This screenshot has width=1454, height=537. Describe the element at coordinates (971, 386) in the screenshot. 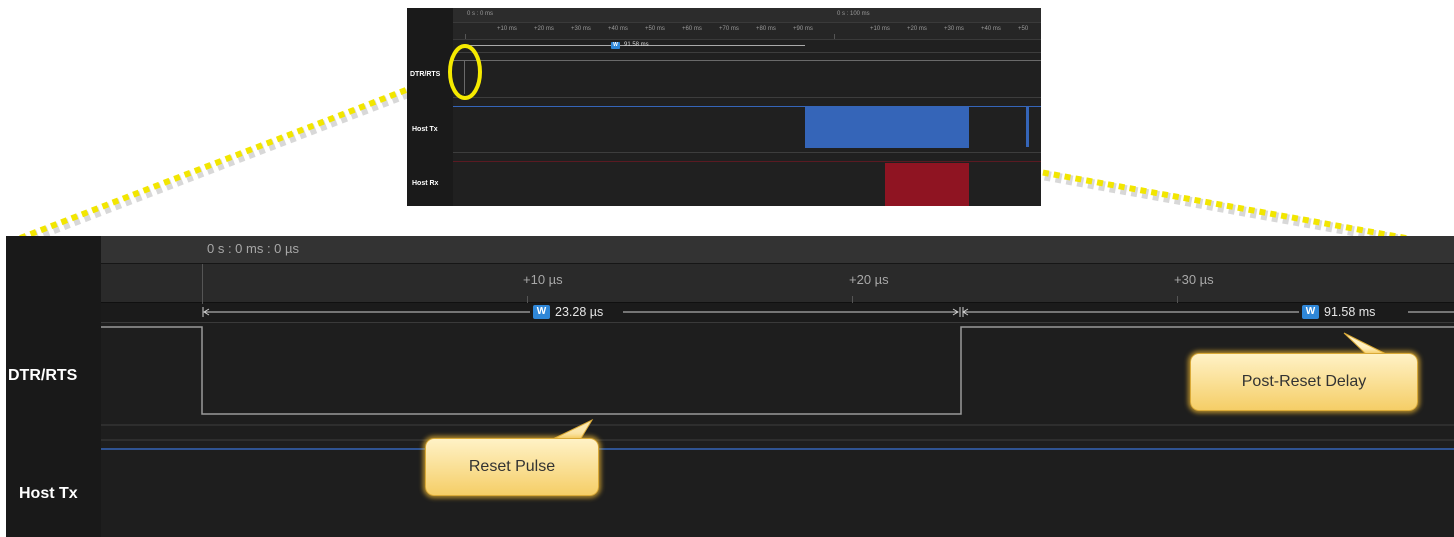

I see `callout-pointers` at that location.